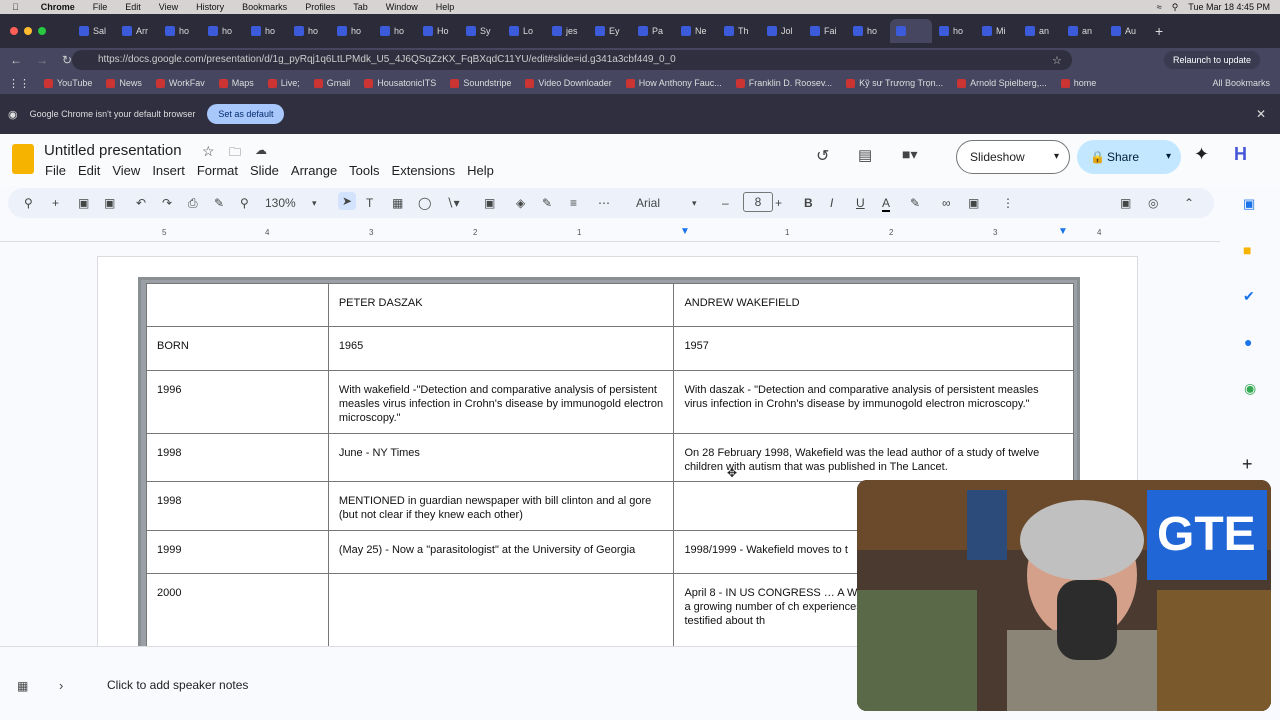 This screenshot has width=1280, height=720. What do you see at coordinates (68, 83) in the screenshot?
I see `bookmark-item: YouTube` at bounding box center [68, 83].